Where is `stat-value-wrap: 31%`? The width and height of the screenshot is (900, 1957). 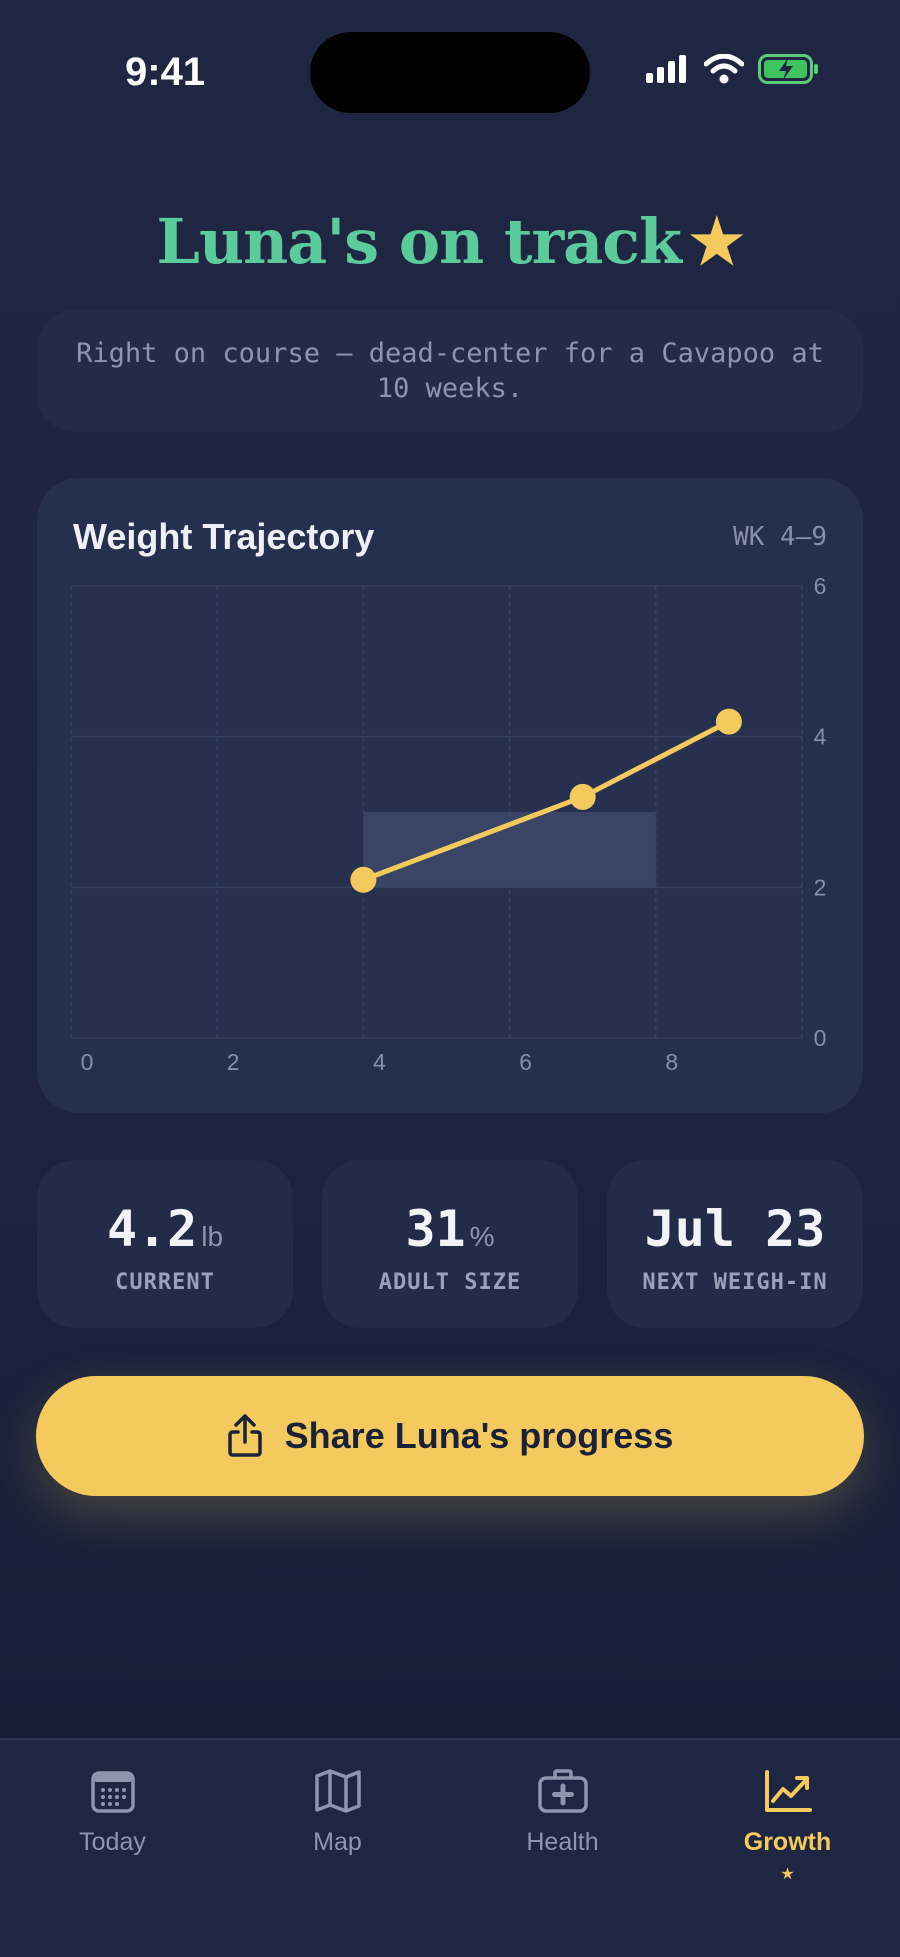
stat-value-wrap: 31% is located at coordinates (450, 1229).